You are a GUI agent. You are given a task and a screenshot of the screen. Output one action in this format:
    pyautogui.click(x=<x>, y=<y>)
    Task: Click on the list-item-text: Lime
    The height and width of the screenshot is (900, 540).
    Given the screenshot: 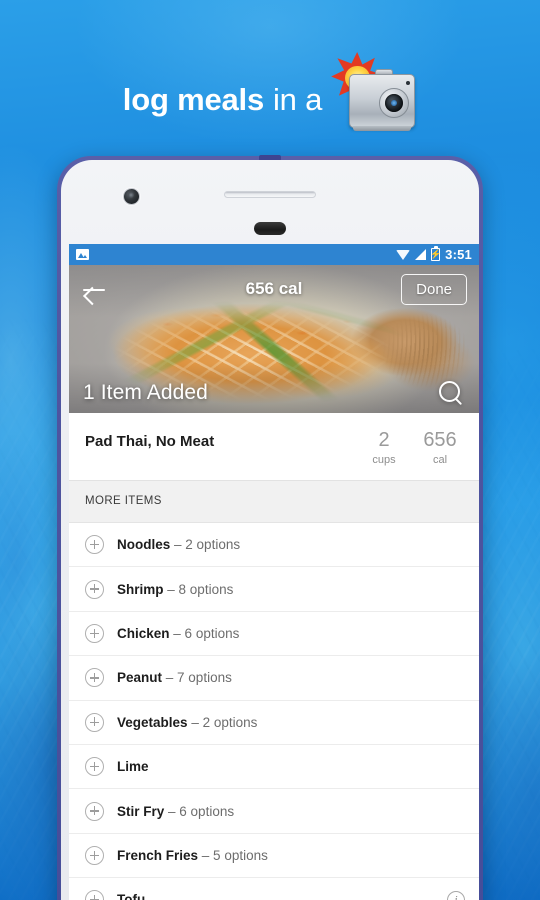 What is the action you would take?
    pyautogui.click(x=133, y=766)
    